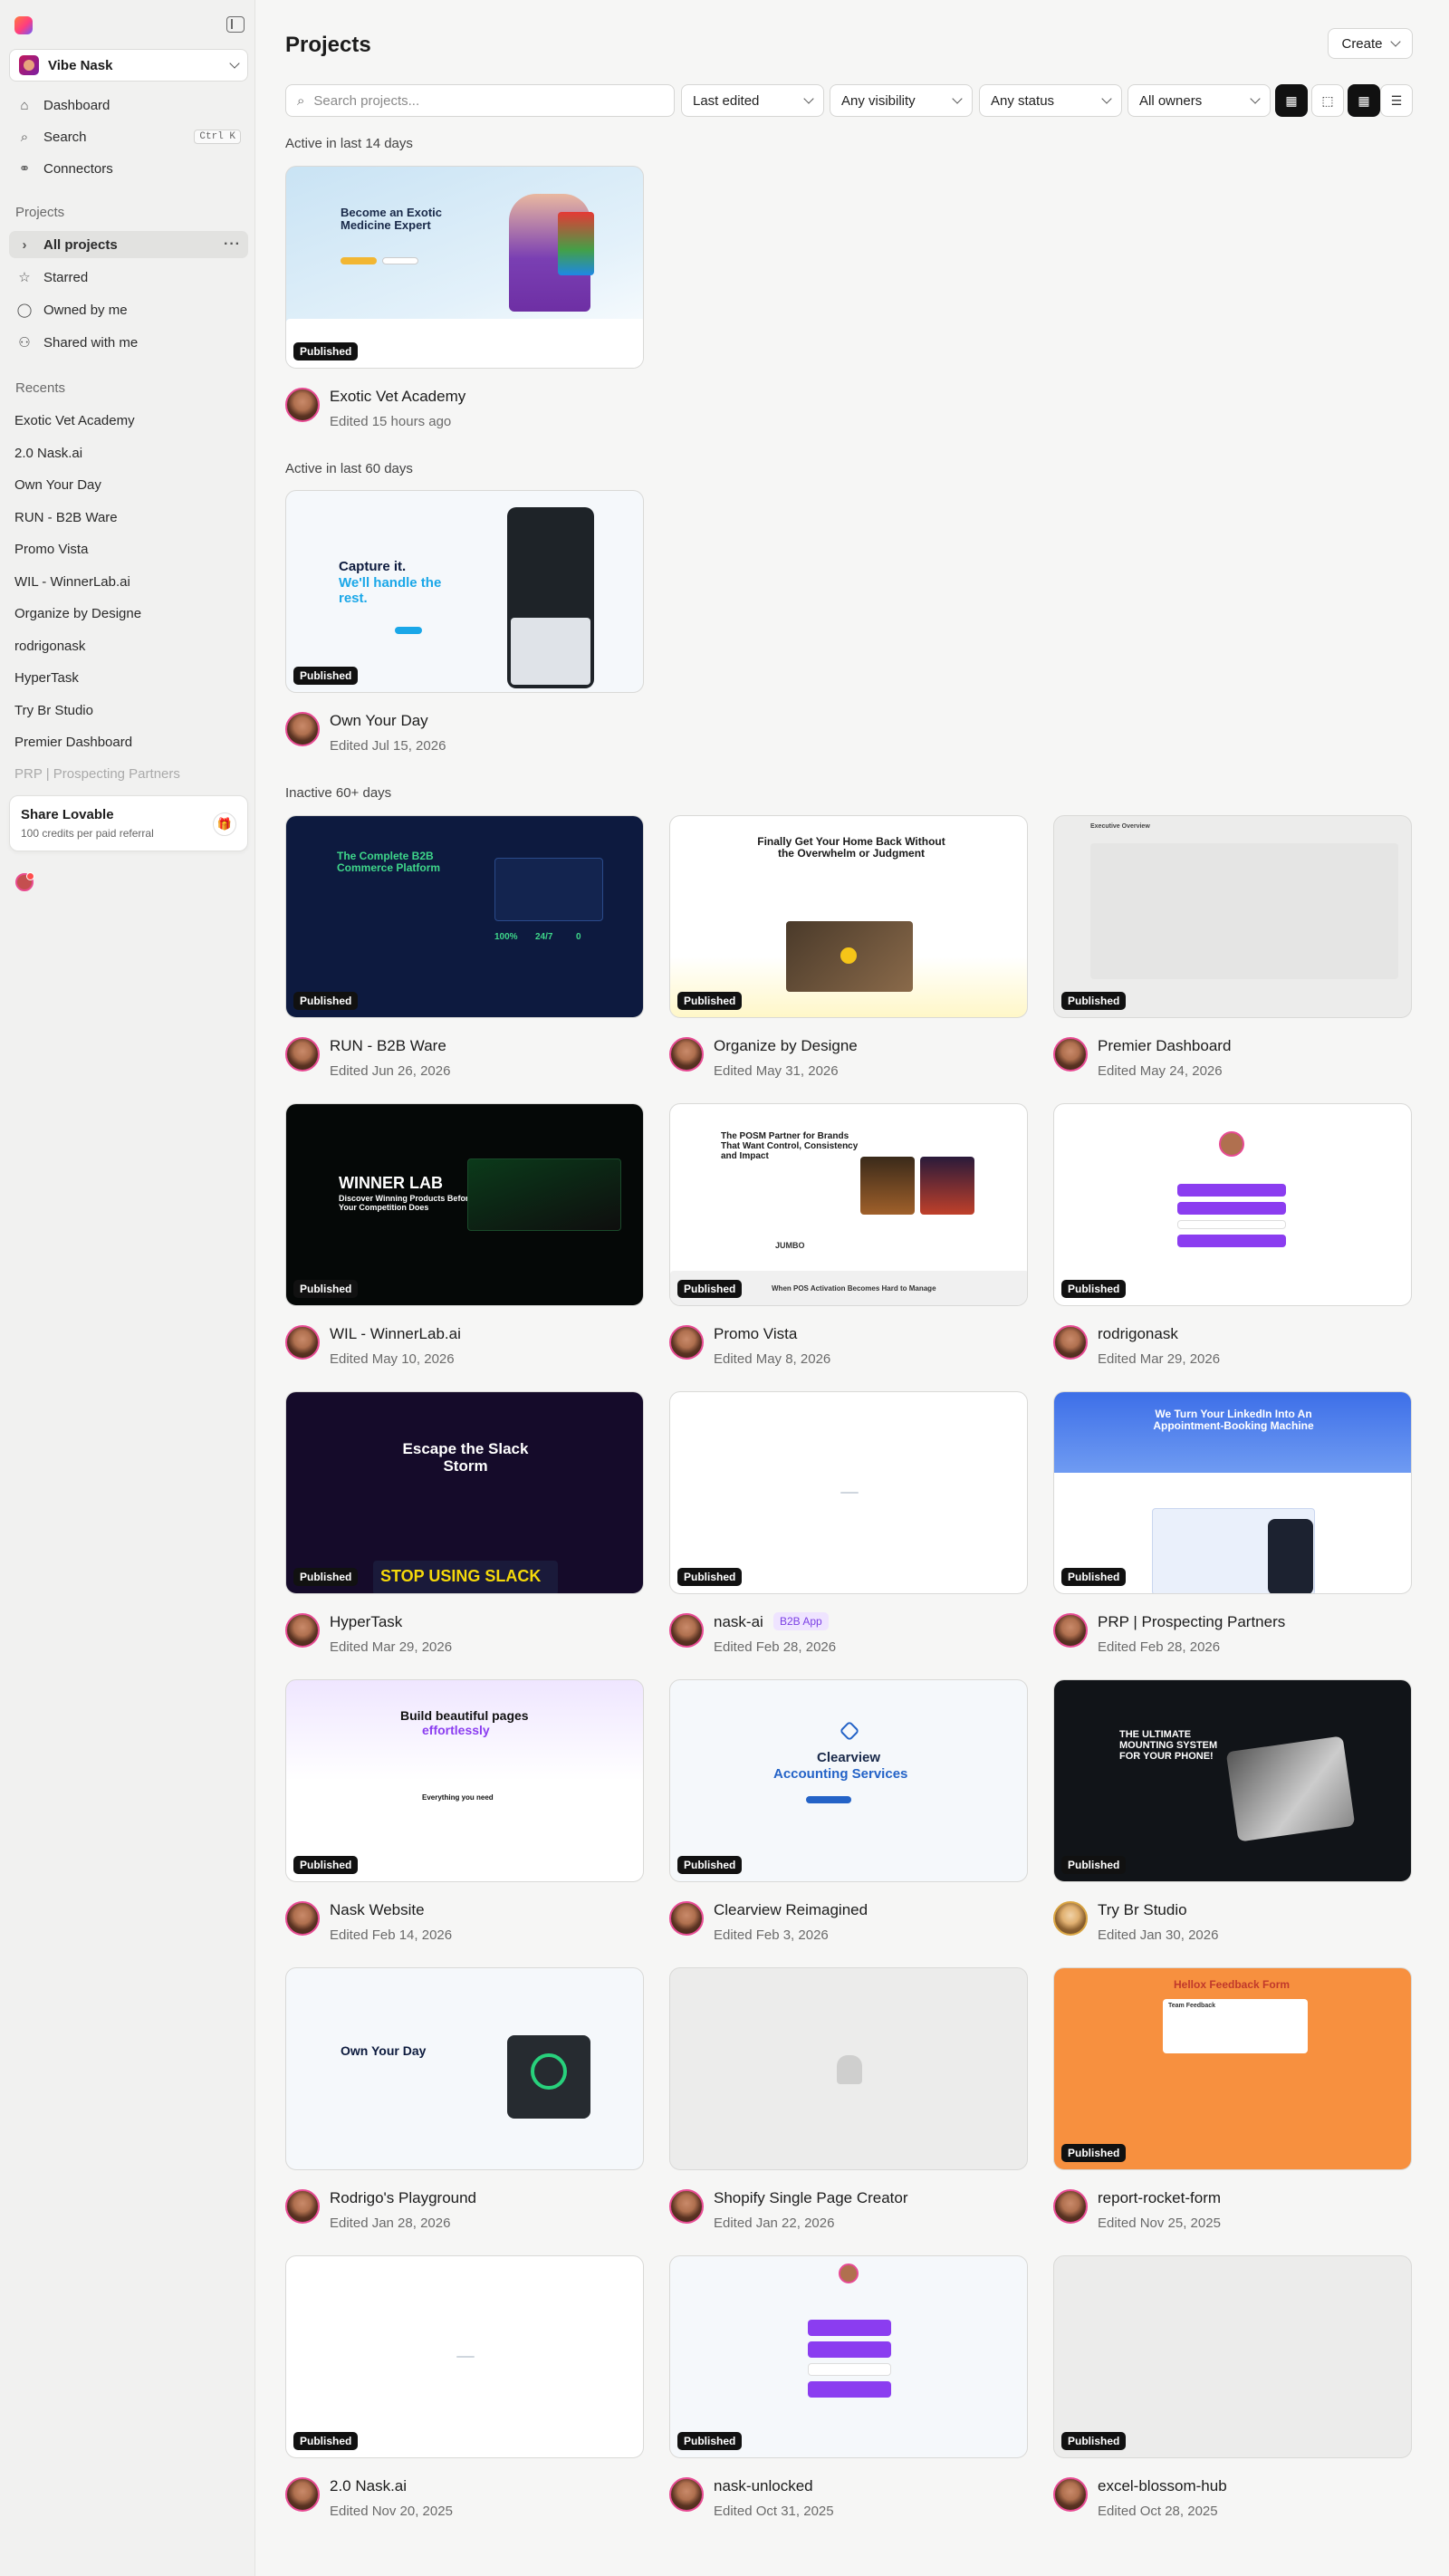 This screenshot has width=1449, height=2576. I want to click on project-name: Nask Website, so click(377, 1910).